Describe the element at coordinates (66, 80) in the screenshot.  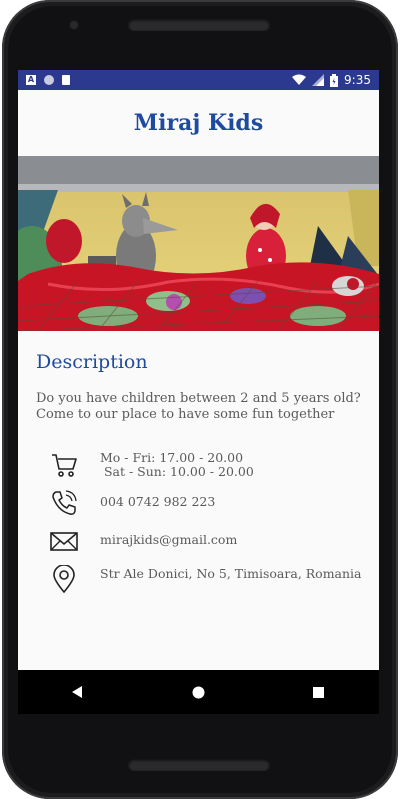
I see `sd-card-icon` at that location.